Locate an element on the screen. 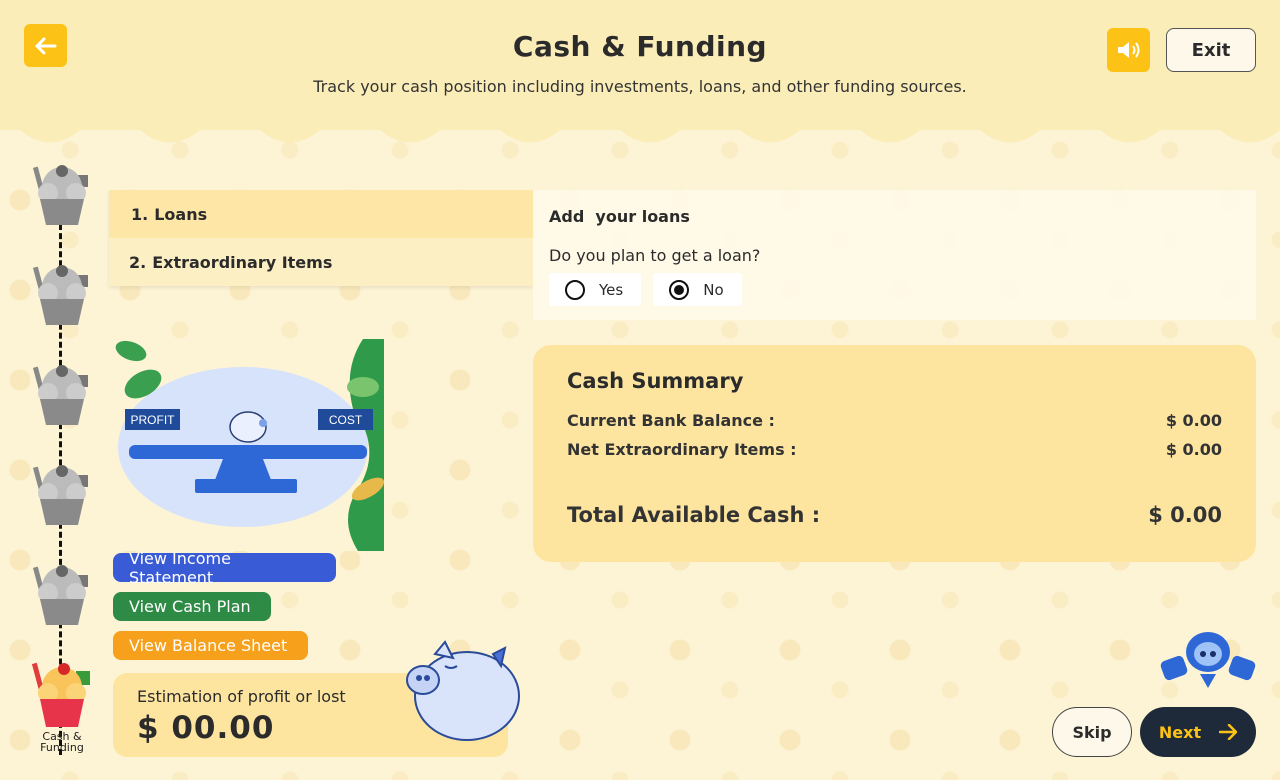  header-wave is located at coordinates (640, 126).